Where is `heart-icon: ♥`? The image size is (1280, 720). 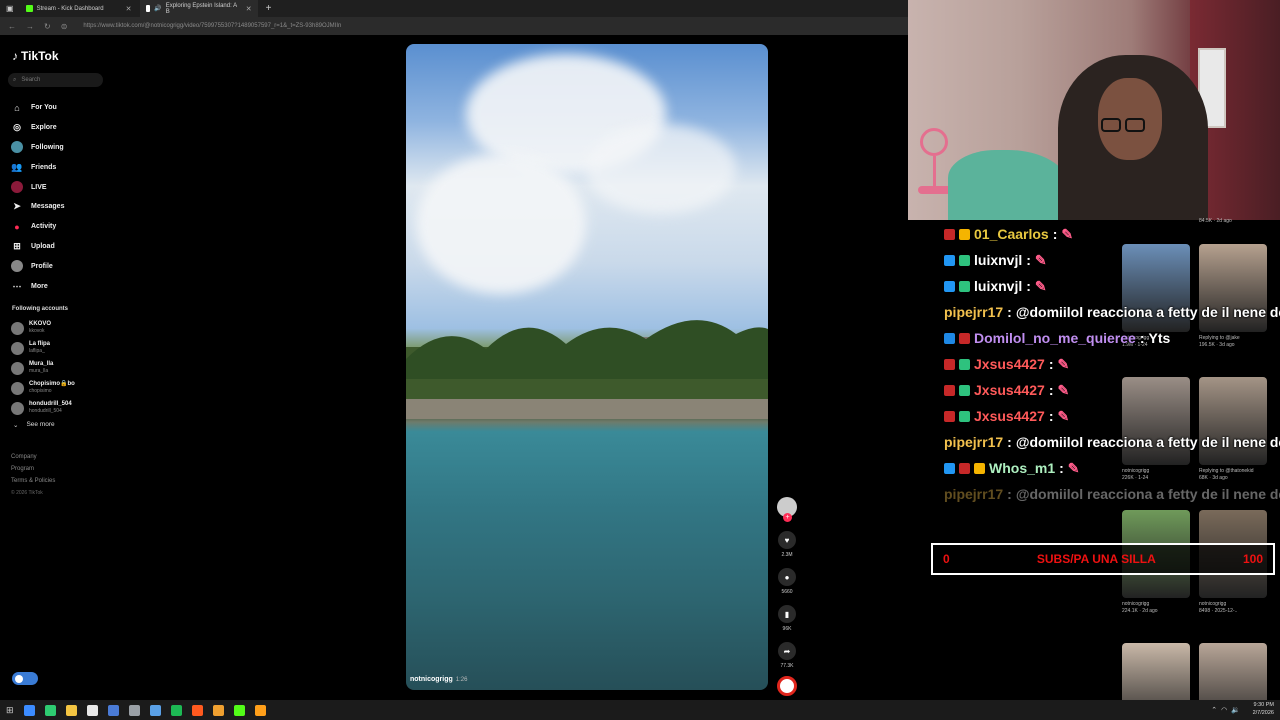
heart-icon: ♥ is located at coordinates (787, 540).